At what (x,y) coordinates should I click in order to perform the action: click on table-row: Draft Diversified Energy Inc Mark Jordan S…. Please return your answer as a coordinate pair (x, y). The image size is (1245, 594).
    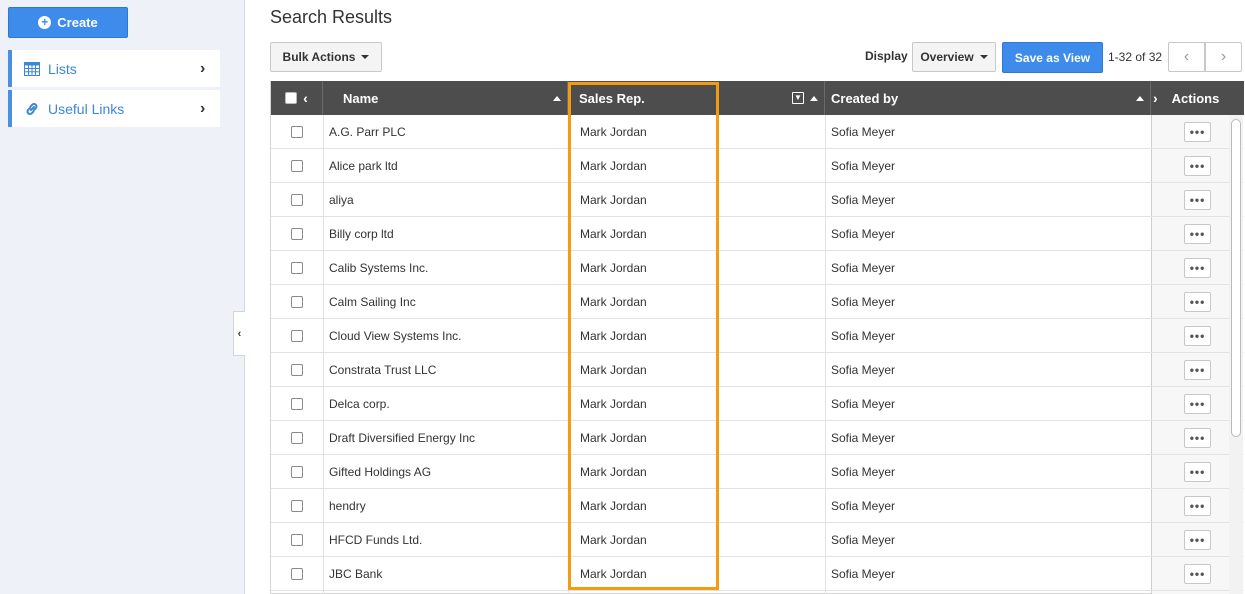
    Looking at the image, I should click on (757, 438).